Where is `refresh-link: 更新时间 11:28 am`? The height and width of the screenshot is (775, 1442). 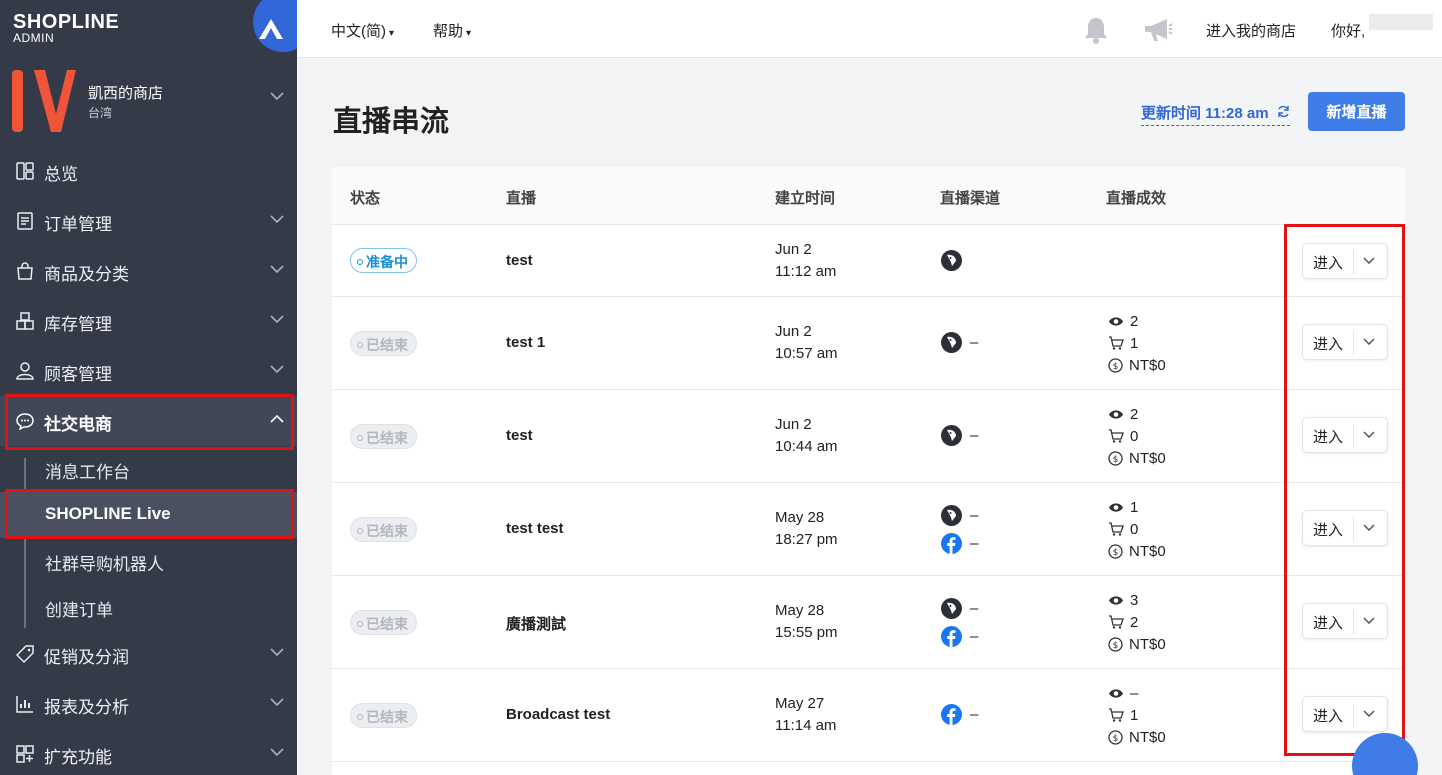
refresh-link: 更新时间 11:28 am is located at coordinates (1215, 114).